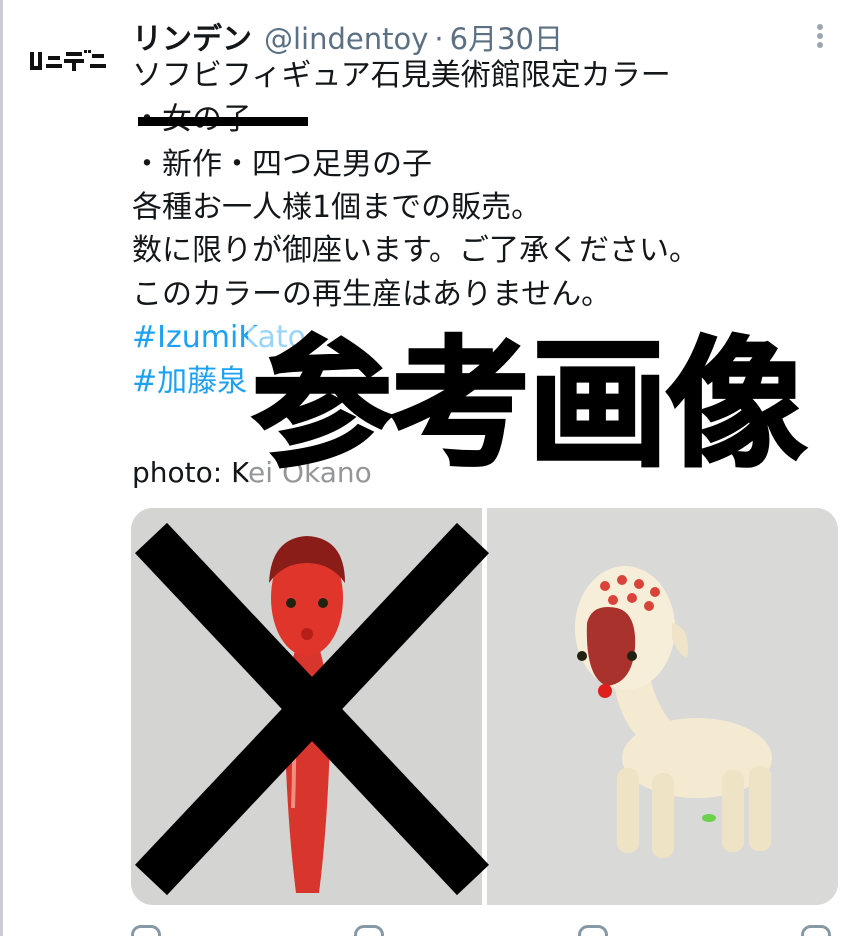 The image size is (861, 936). Describe the element at coordinates (401, 75) in the screenshot. I see `tweet-text-line: ソフビフィギュア石見美術館限定カラー` at that location.